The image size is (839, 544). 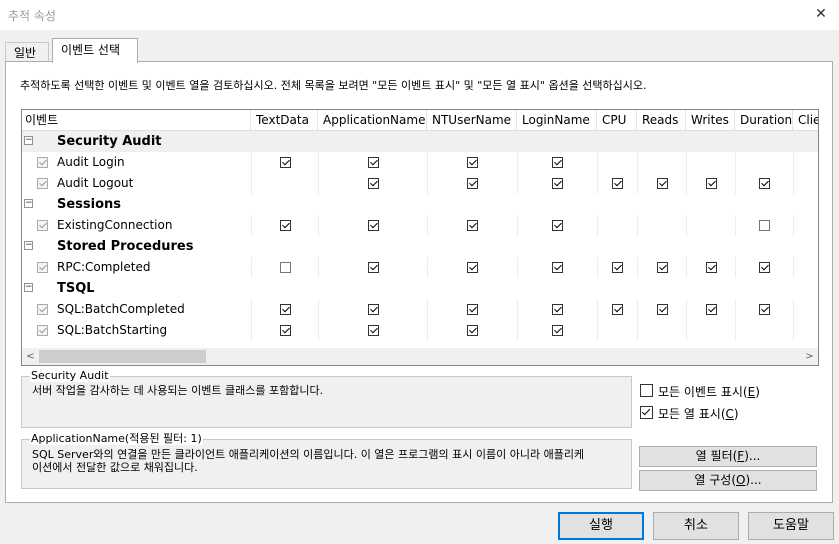 I want to click on close-button: ✕, so click(x=821, y=14).